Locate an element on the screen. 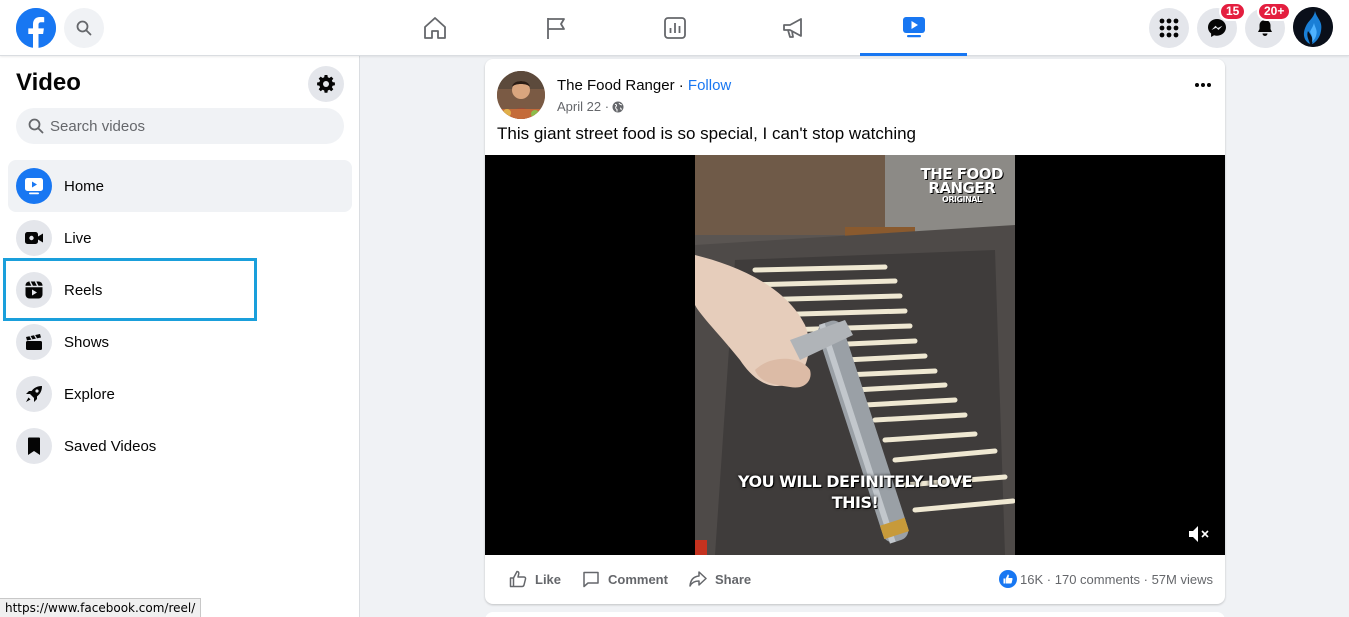 This screenshot has height=617, width=1349. post-stats: 16K · 170 comments · 57M views is located at coordinates (1106, 579).